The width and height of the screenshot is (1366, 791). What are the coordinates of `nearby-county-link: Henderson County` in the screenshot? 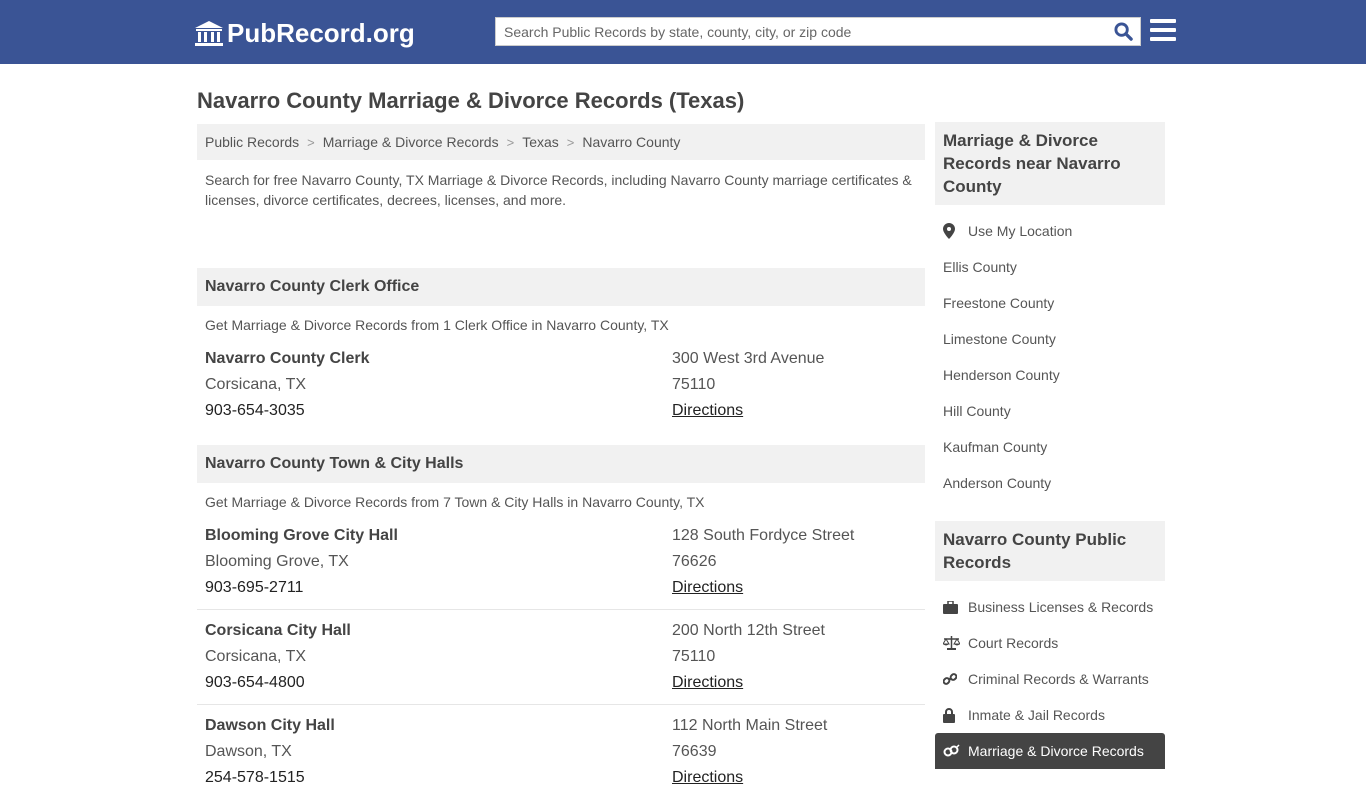 It's located at (1050, 375).